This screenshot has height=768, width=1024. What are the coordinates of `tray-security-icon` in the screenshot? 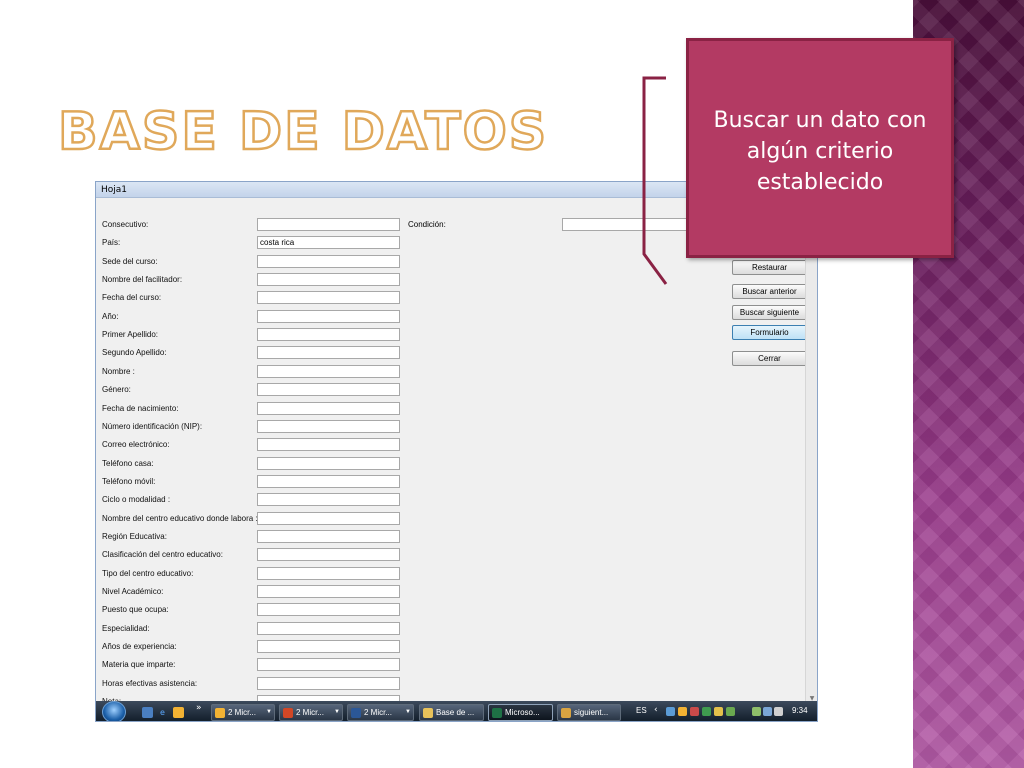 It's located at (694, 711).